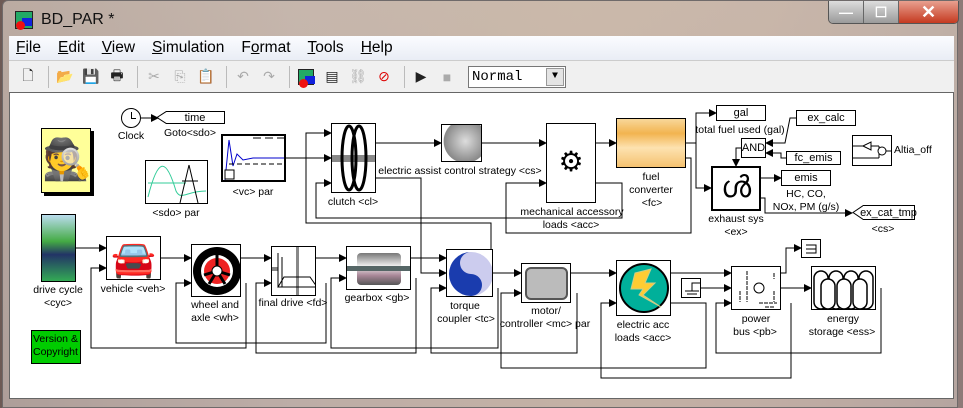 The height and width of the screenshot is (408, 963). What do you see at coordinates (643, 338) in the screenshot?
I see `elec-acc-label-2: loads <acc>` at bounding box center [643, 338].